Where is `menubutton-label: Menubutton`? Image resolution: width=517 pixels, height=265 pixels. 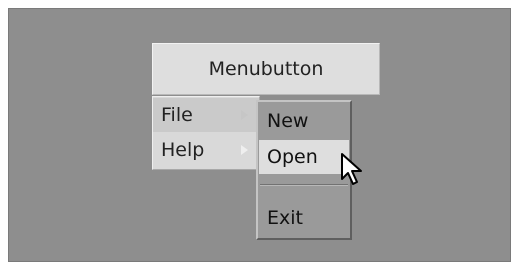 menubutton-label: Menubutton is located at coordinates (266, 69).